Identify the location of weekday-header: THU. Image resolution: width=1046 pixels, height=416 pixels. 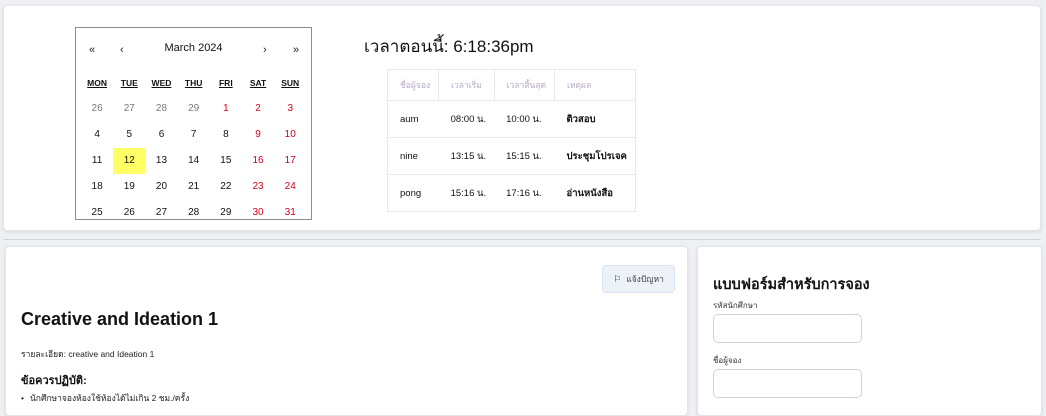
(193, 83).